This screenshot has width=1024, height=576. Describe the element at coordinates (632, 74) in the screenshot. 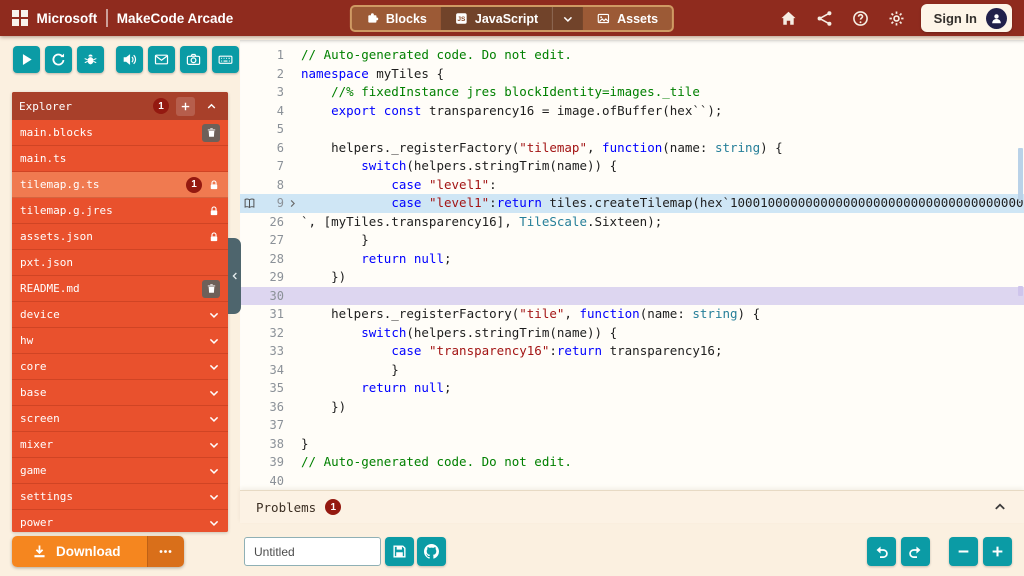

I see `code-line-2: 2 namespace myTiles {` at that location.